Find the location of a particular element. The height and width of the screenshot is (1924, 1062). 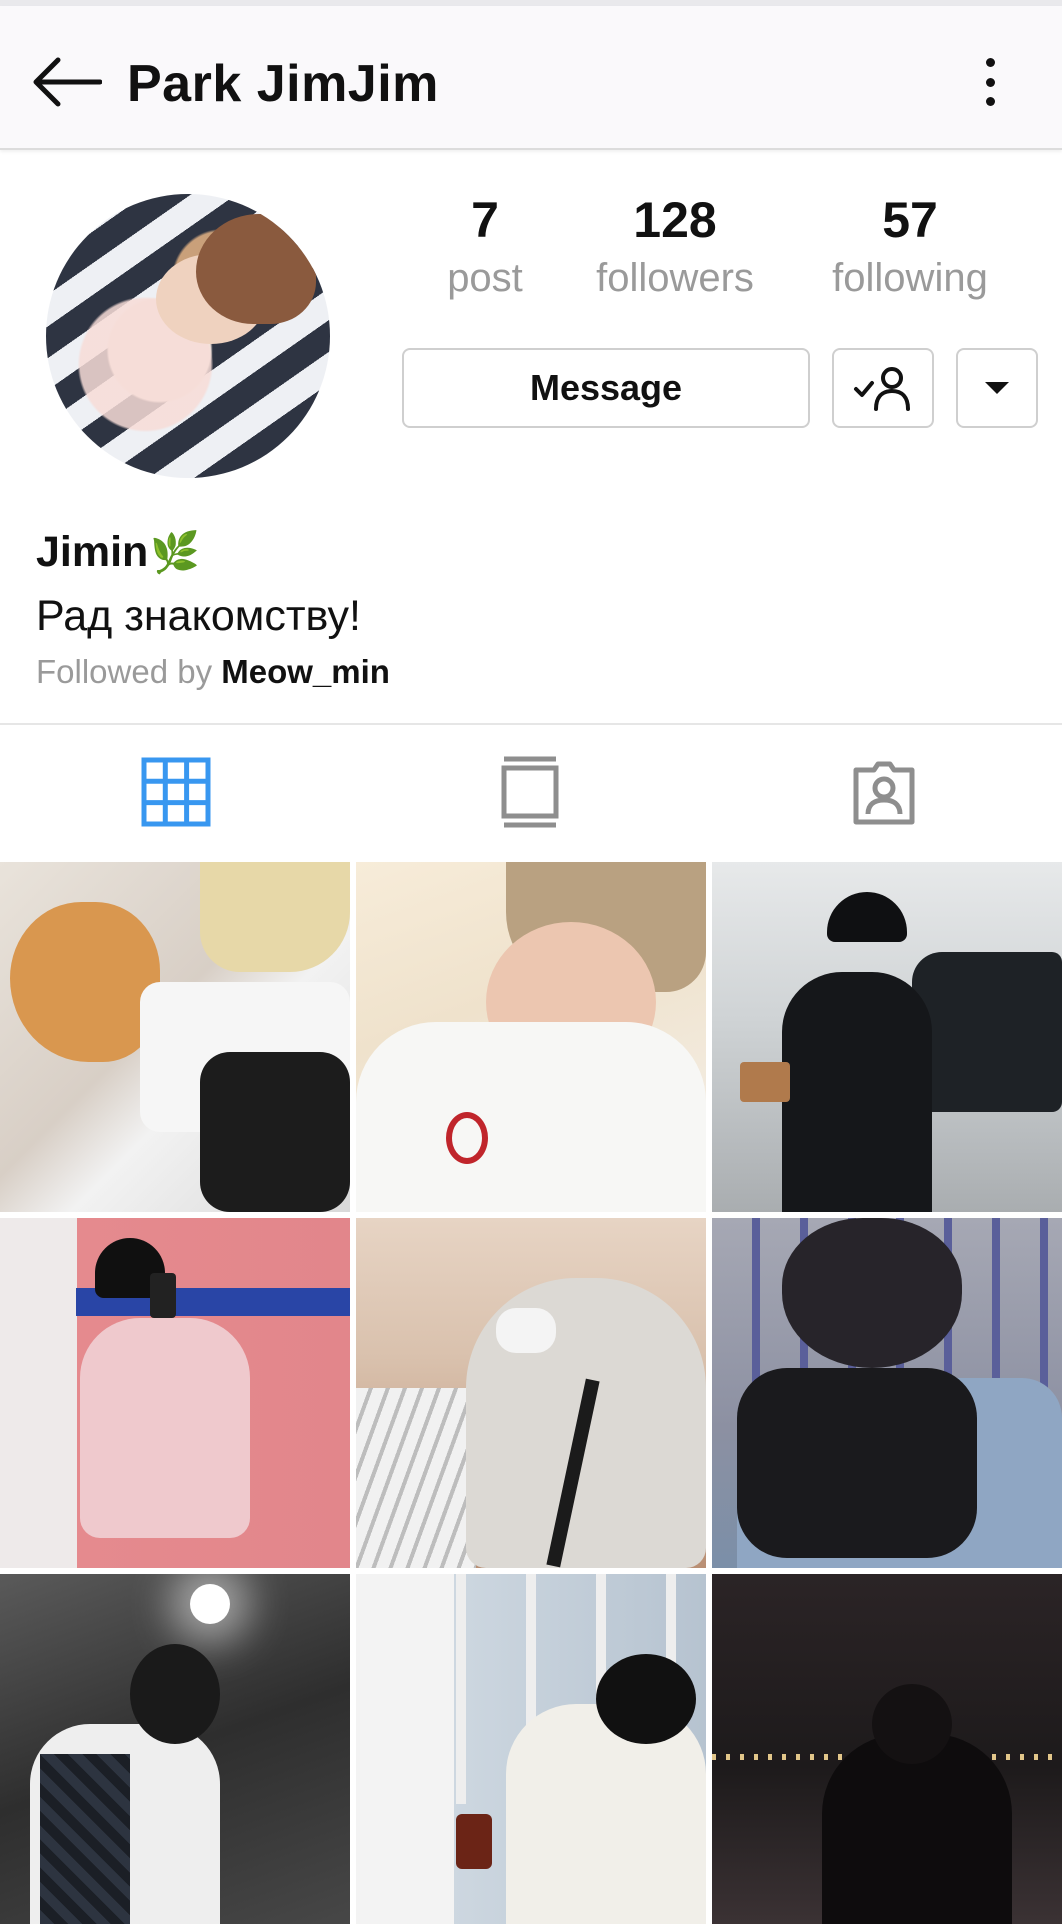

leaf-emoji-icon: 🌿 is located at coordinates (175, 553).